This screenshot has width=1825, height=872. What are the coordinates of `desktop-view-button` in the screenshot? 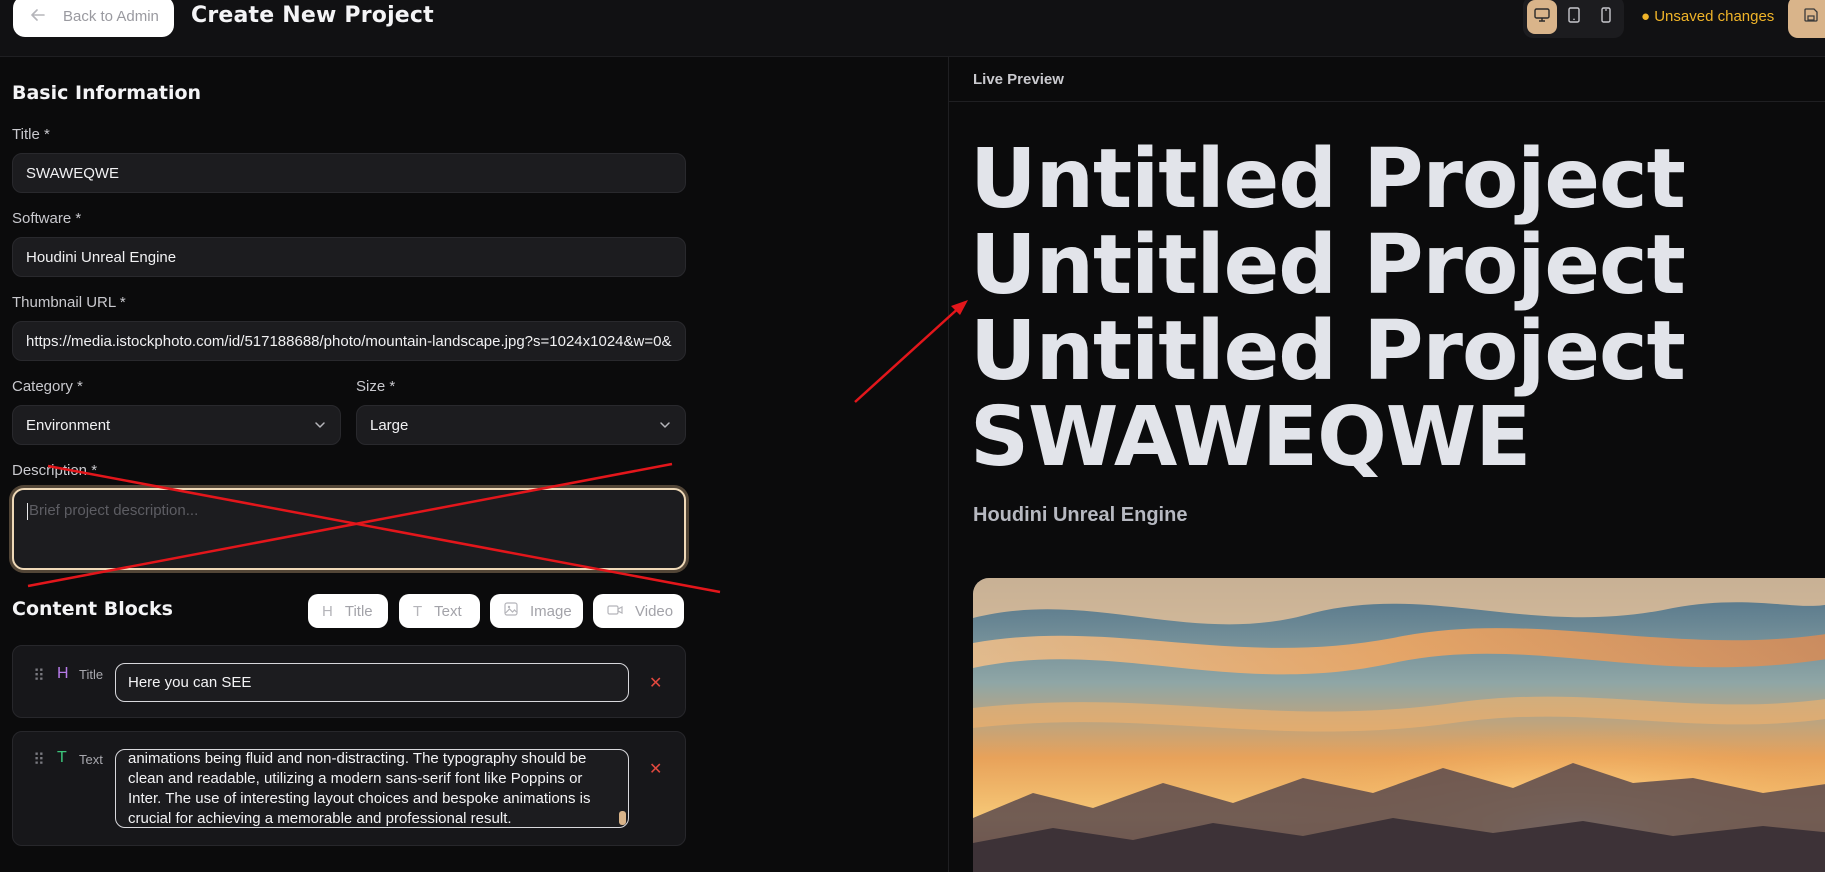 It's located at (1542, 17).